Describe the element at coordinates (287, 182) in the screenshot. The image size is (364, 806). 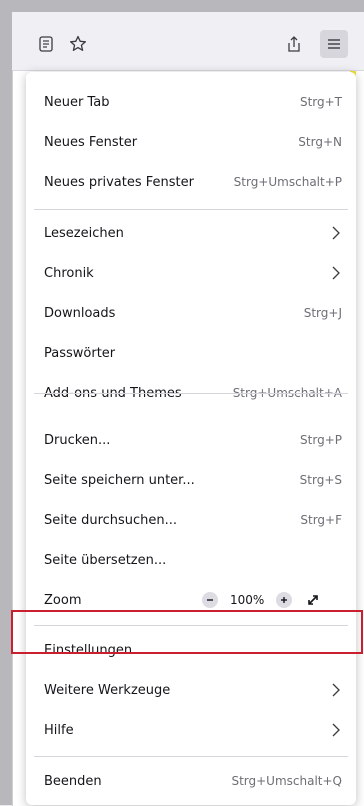
I see `menu-item-shortcut: Strg+Umschalt+P` at that location.